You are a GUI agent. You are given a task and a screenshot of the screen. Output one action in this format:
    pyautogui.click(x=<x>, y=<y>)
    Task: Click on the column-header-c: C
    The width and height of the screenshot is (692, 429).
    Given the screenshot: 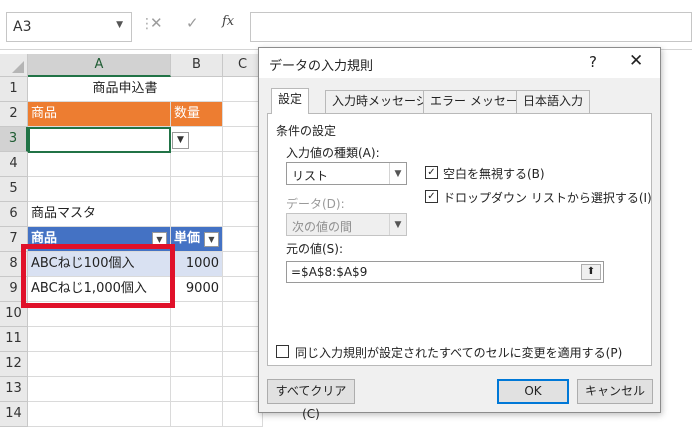 What is the action you would take?
    pyautogui.click(x=243, y=65)
    